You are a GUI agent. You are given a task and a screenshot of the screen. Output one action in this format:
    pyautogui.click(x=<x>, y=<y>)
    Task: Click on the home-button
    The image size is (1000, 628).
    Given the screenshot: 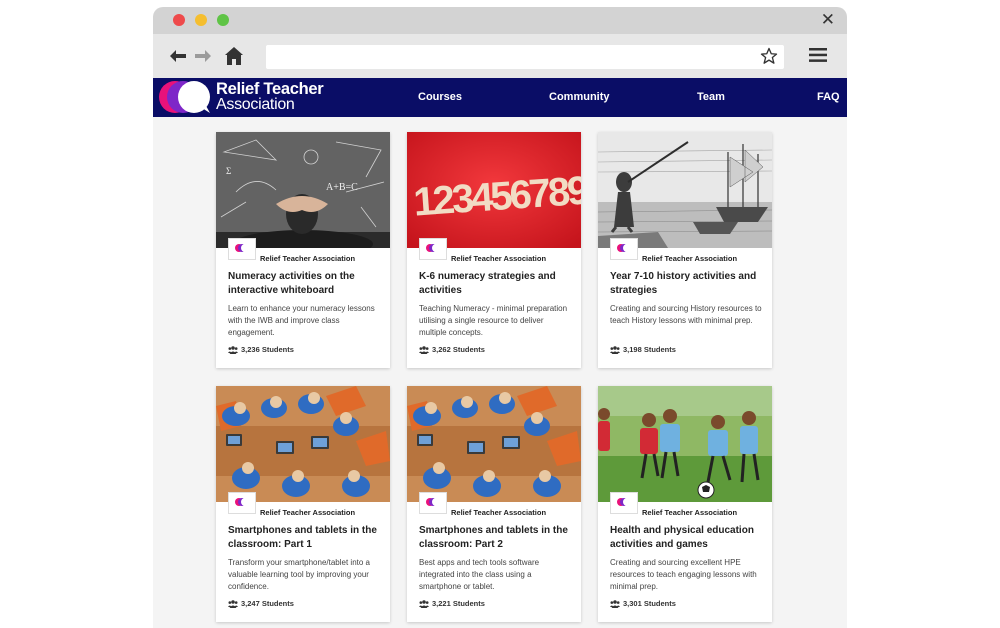 What is the action you would take?
    pyautogui.click(x=234, y=56)
    